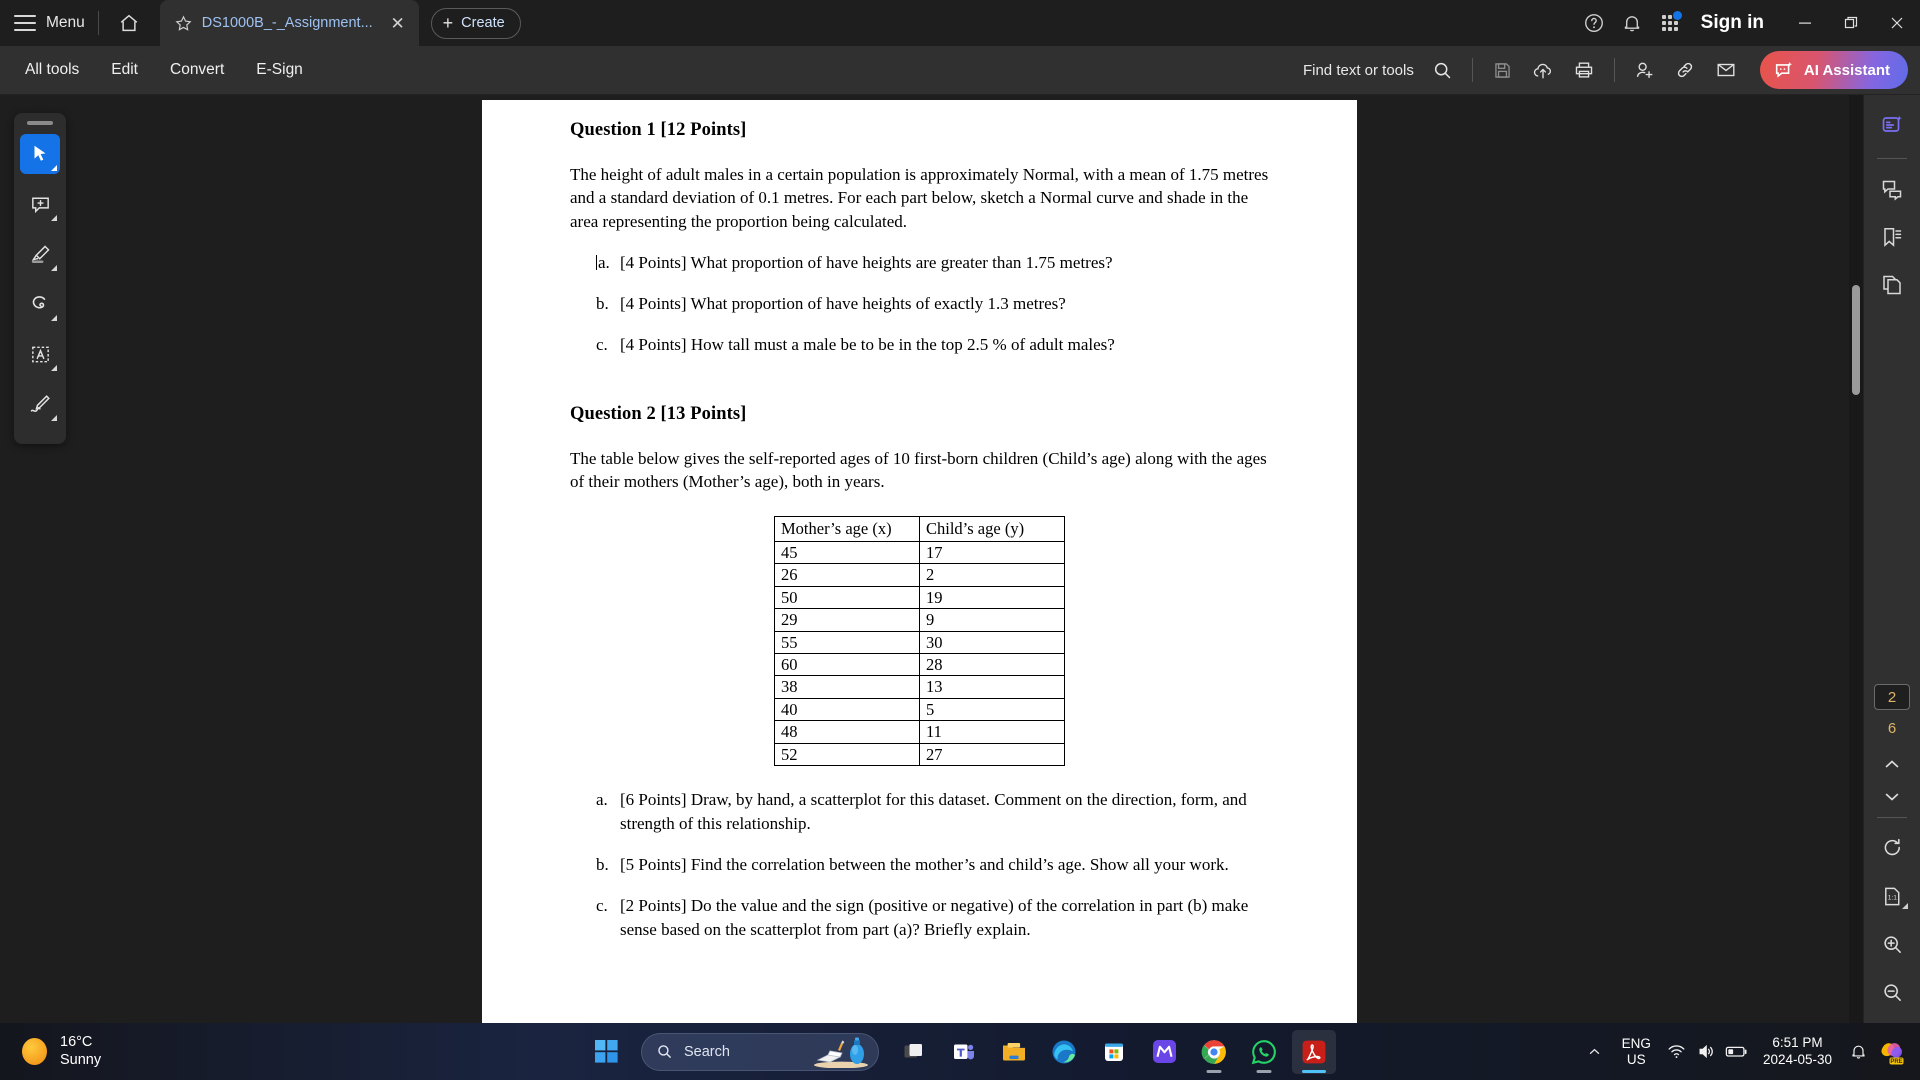 The width and height of the screenshot is (1920, 1080). Describe the element at coordinates (1502, 70) in the screenshot. I see `save-button` at that location.